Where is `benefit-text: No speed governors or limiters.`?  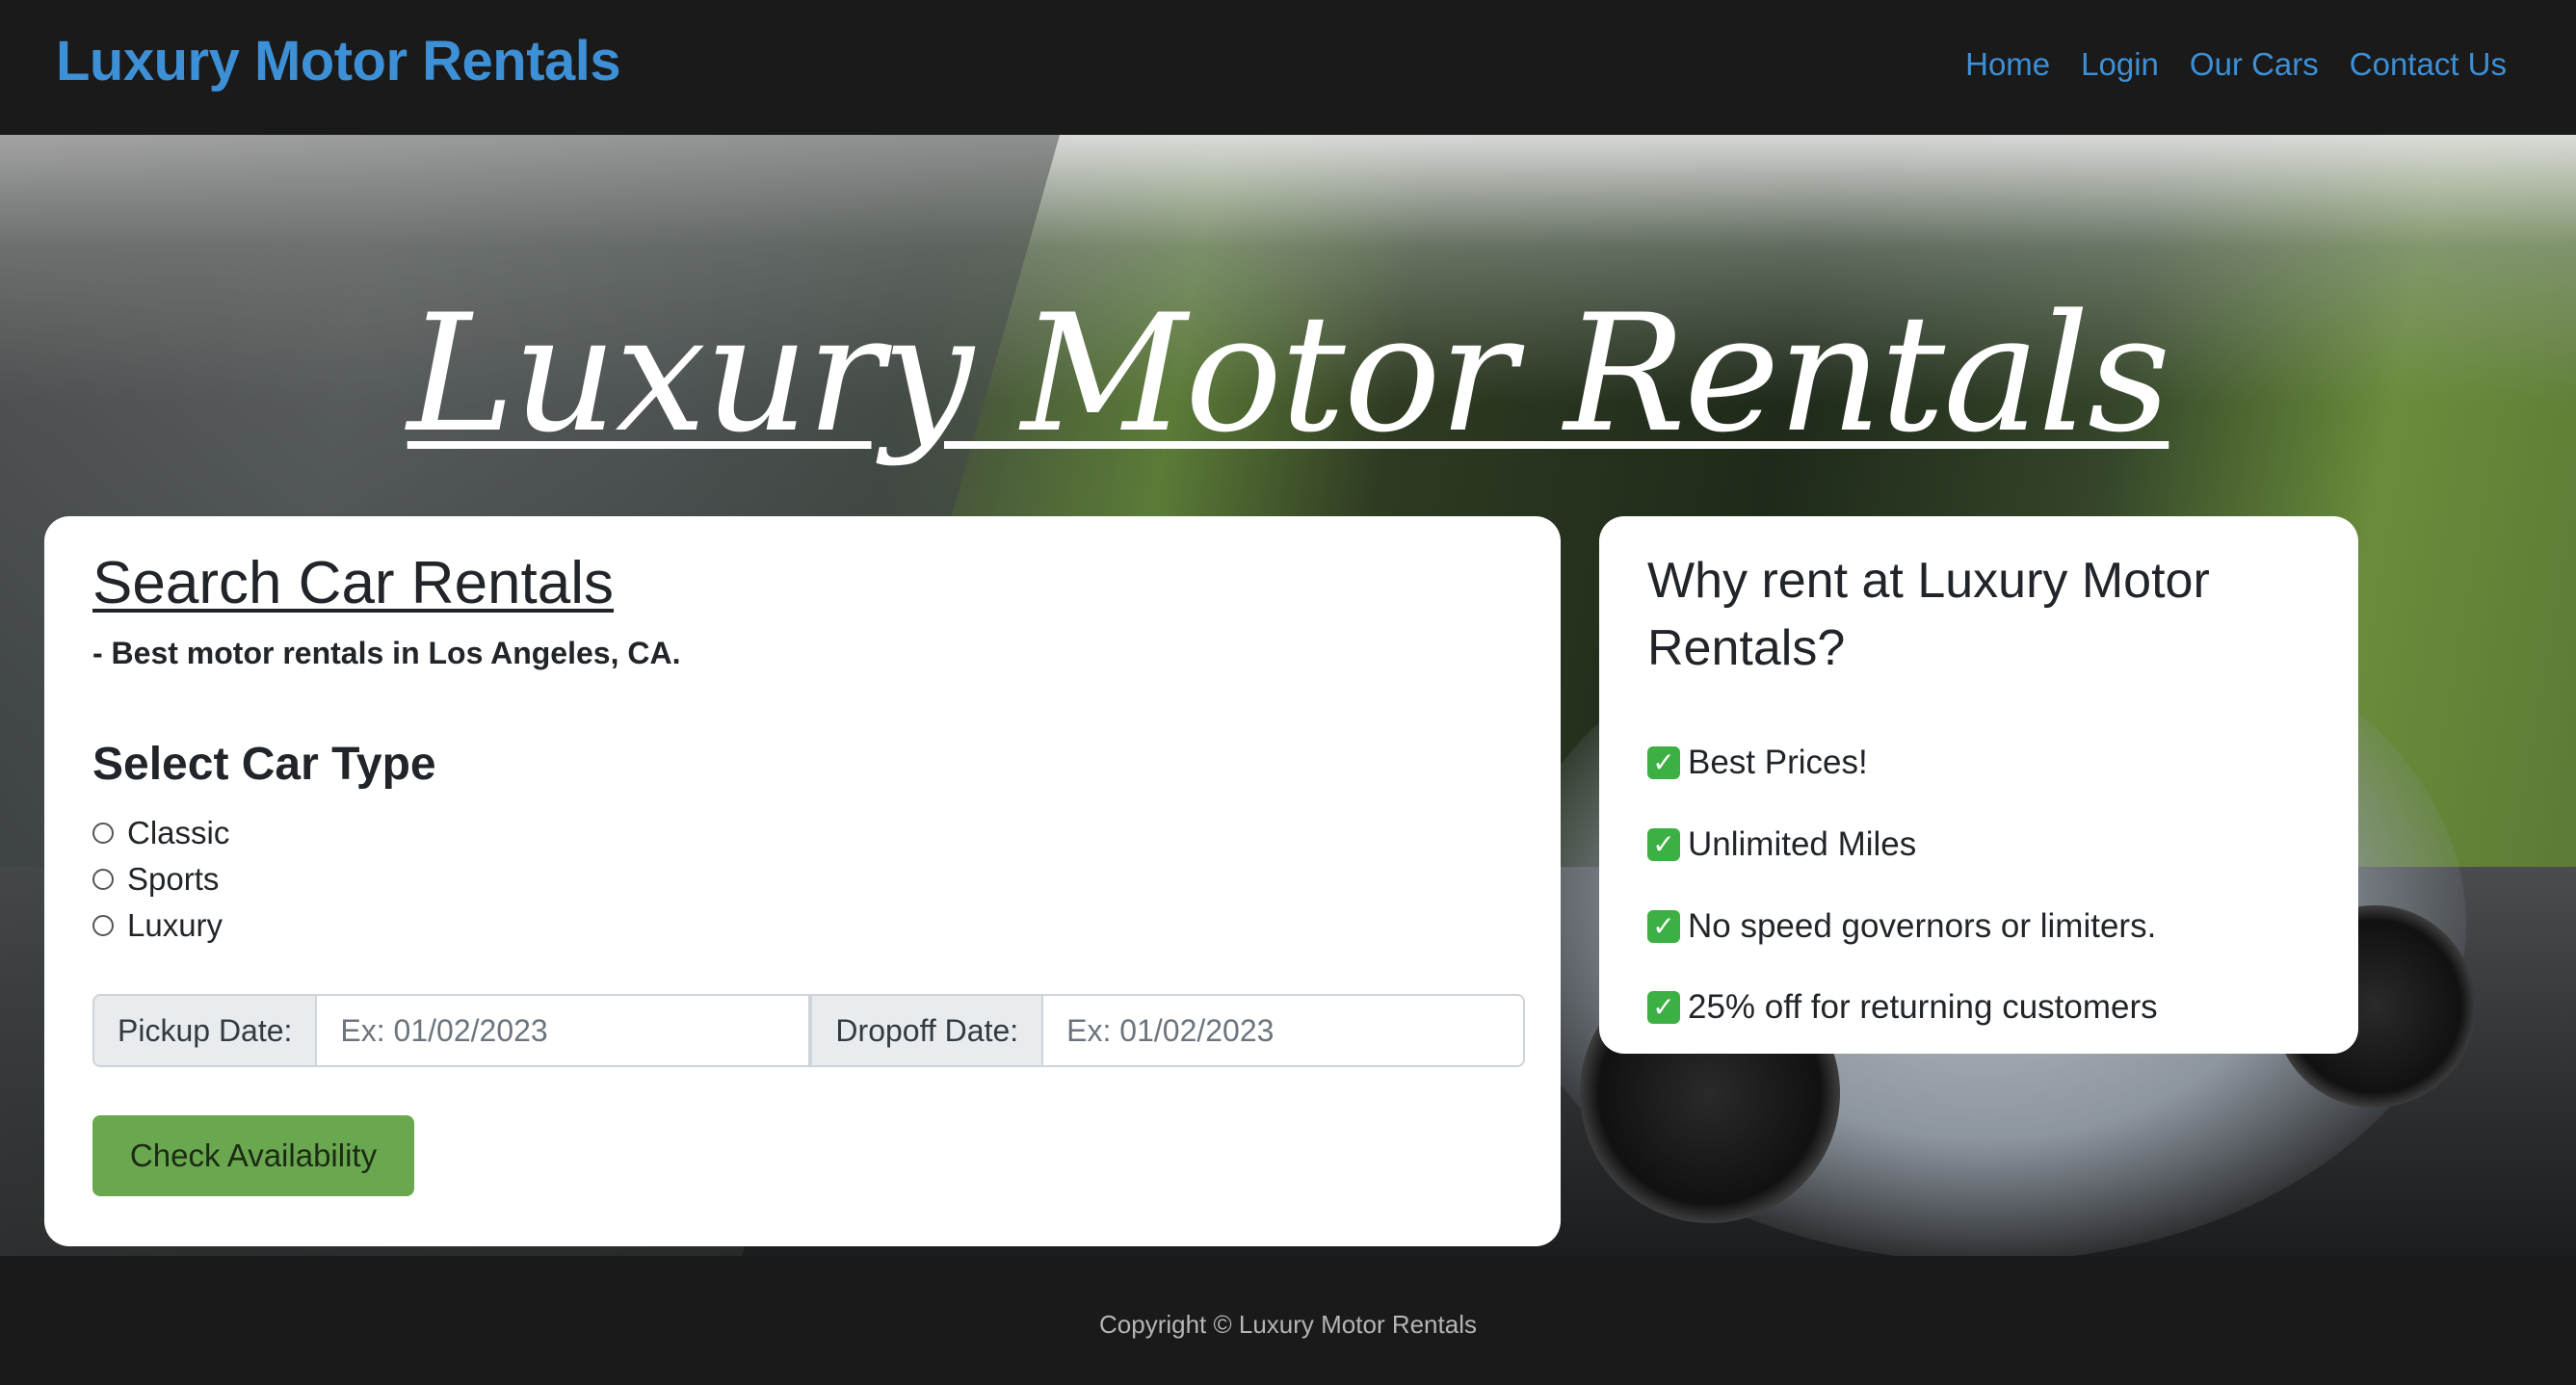
benefit-text: No speed governors or limiters. is located at coordinates (1922, 926).